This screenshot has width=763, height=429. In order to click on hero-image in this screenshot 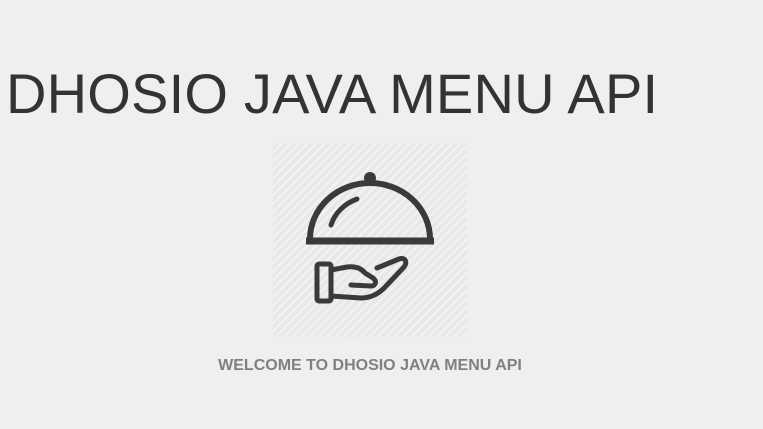, I will do `click(370, 240)`.